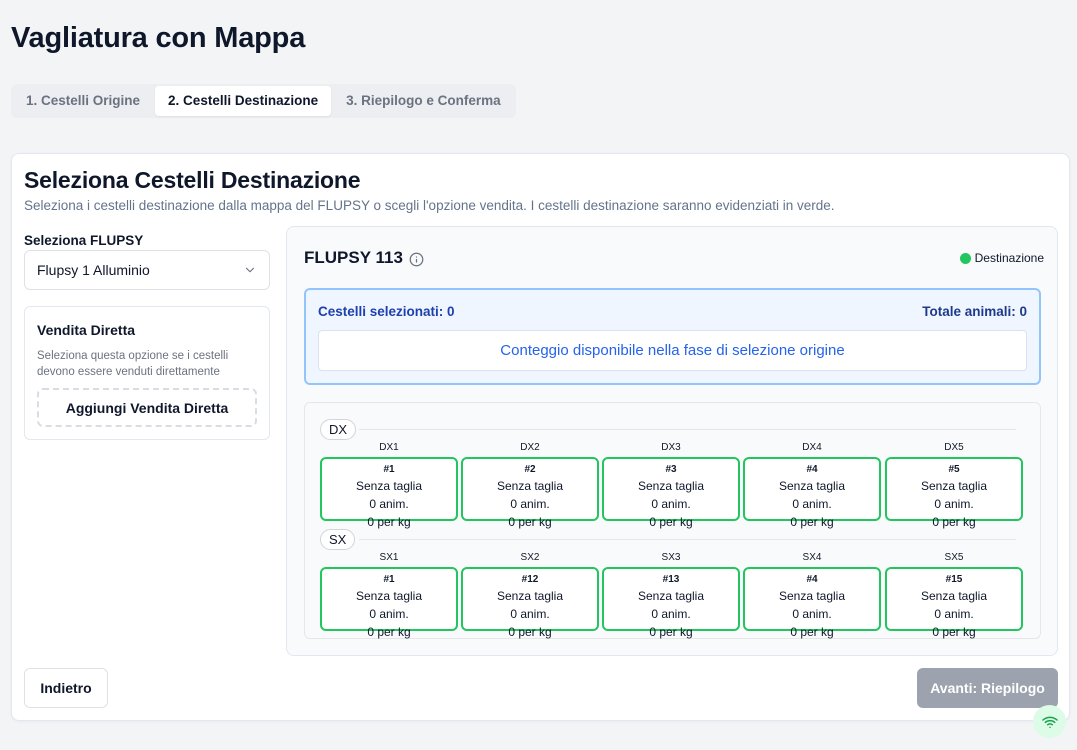  What do you see at coordinates (1009, 258) in the screenshot?
I see `legend-label: Destinazione` at bounding box center [1009, 258].